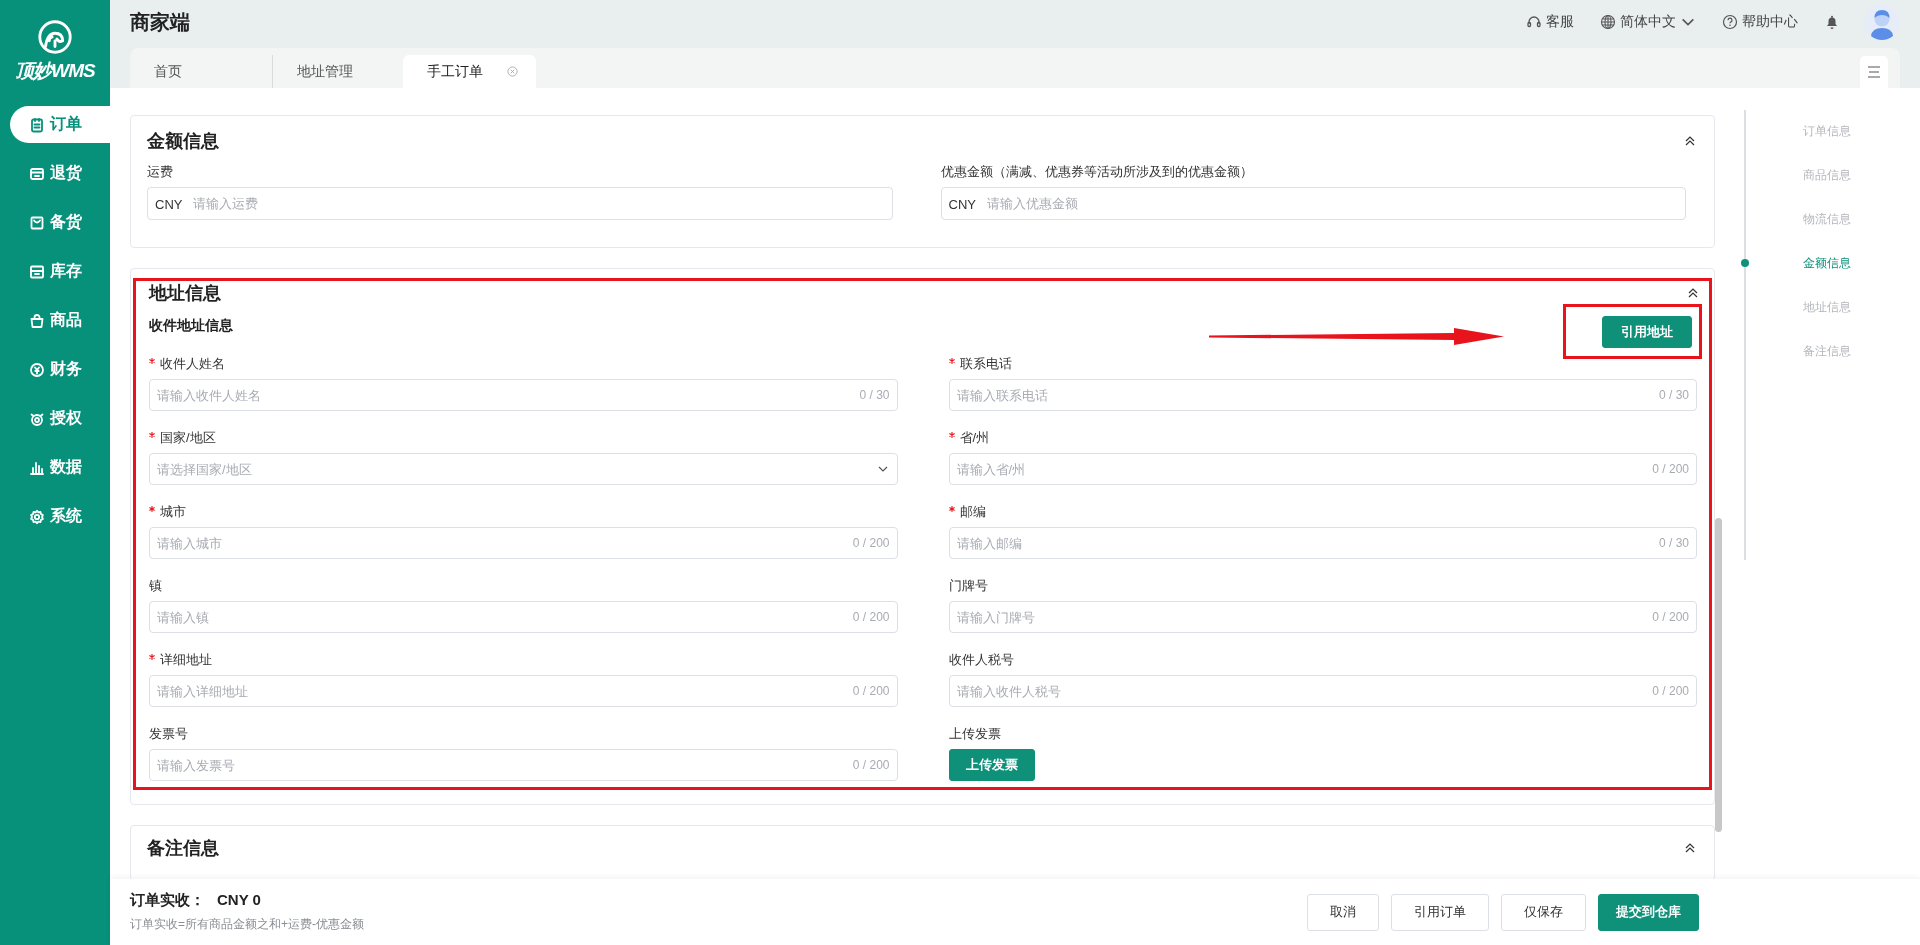 The image size is (1920, 945). What do you see at coordinates (36, 369) in the screenshot?
I see `coin-icon` at bounding box center [36, 369].